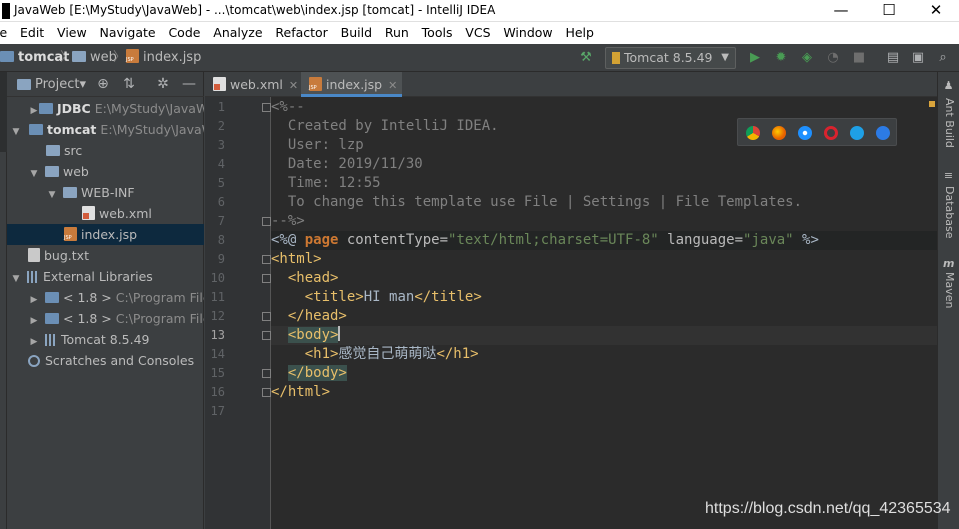 The image size is (959, 529). Describe the element at coordinates (932, 104) in the screenshot. I see `error-stripe-marker` at that location.